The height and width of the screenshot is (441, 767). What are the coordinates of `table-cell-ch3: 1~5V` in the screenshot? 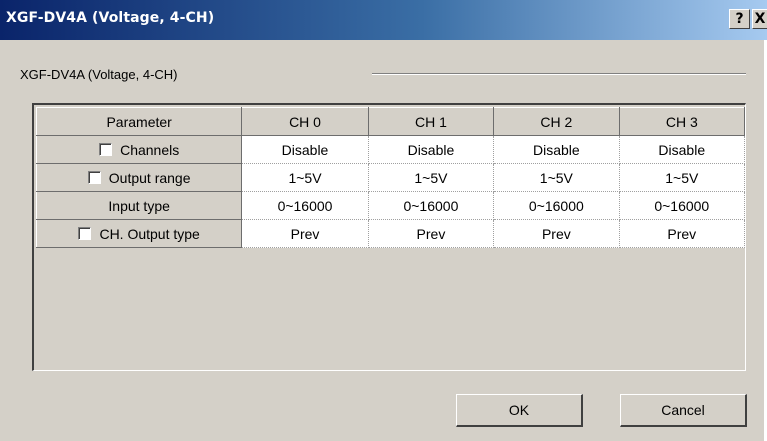 It's located at (682, 177).